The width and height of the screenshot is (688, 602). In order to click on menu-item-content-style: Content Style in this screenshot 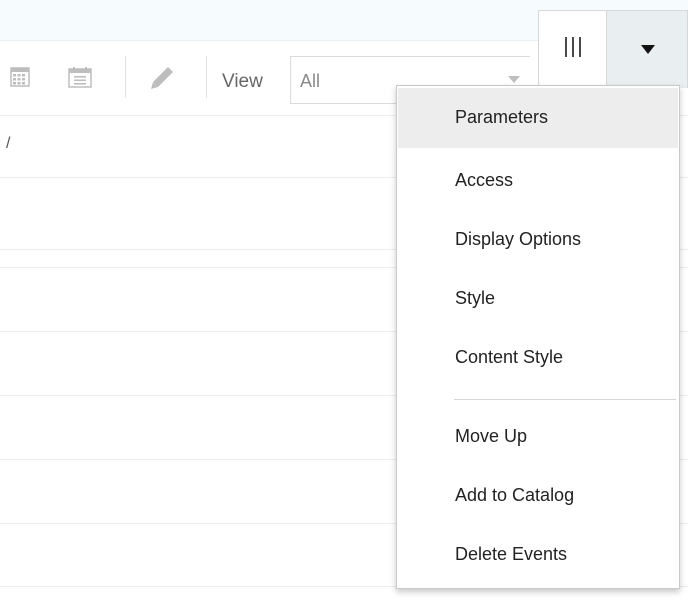, I will do `click(538, 358)`.